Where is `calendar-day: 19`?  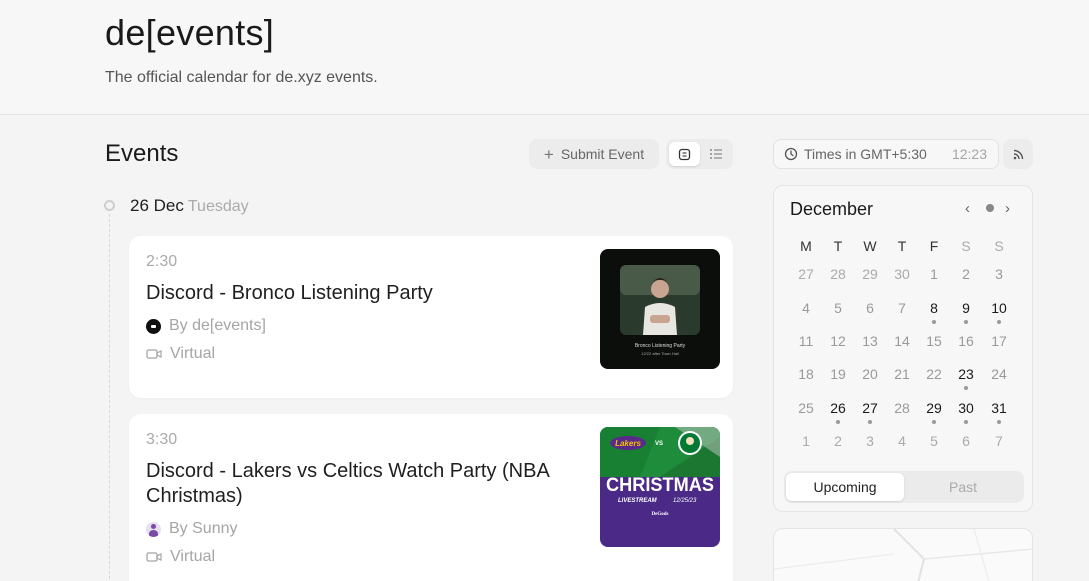
calendar-day: 19 is located at coordinates (838, 374).